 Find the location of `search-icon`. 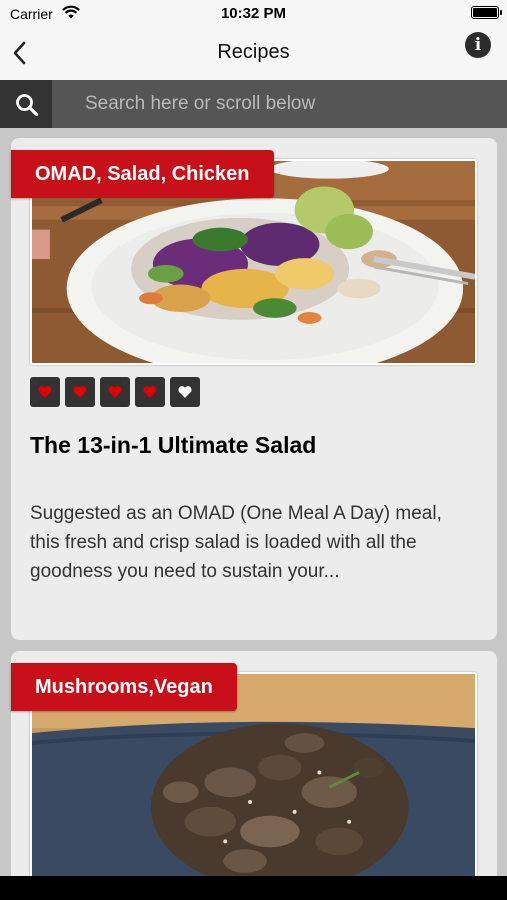

search-icon is located at coordinates (27, 105).